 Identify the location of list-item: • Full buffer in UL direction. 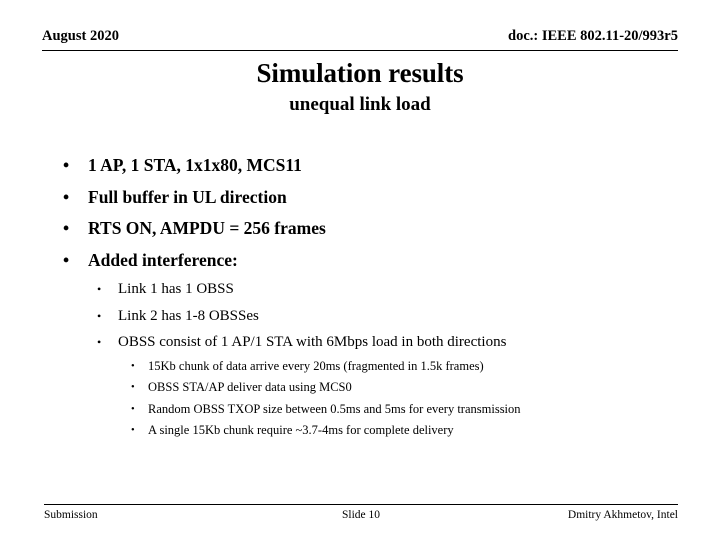
(362, 198).